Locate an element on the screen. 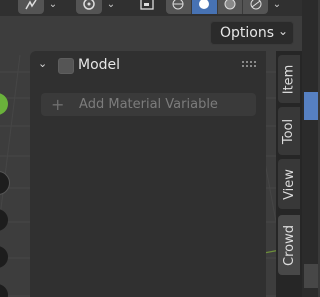 This screenshot has height=297, width=320. sidebar-tabs: Item Tool View Crowd is located at coordinates (289, 174).